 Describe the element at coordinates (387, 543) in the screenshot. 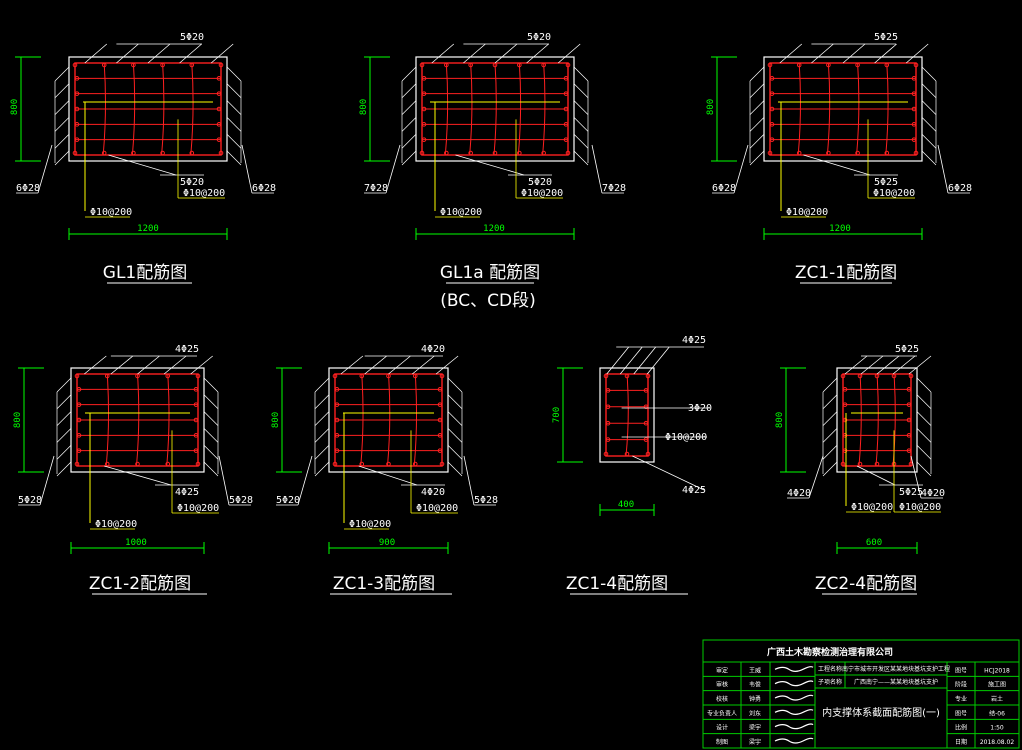

I see `width-dim-label: 900` at that location.